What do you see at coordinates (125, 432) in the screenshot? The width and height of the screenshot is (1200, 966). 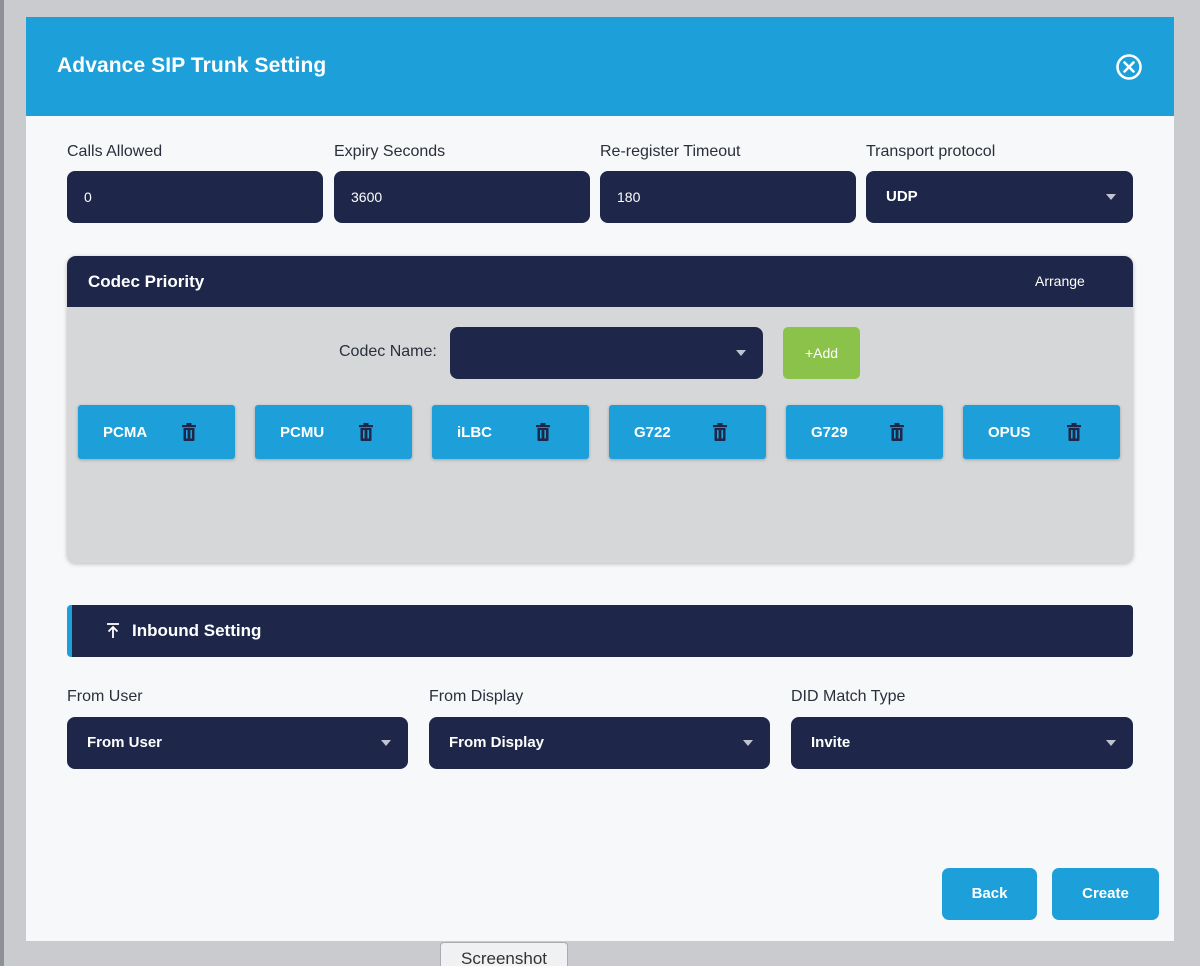 I see `codec-chip-label: PCMA` at bounding box center [125, 432].